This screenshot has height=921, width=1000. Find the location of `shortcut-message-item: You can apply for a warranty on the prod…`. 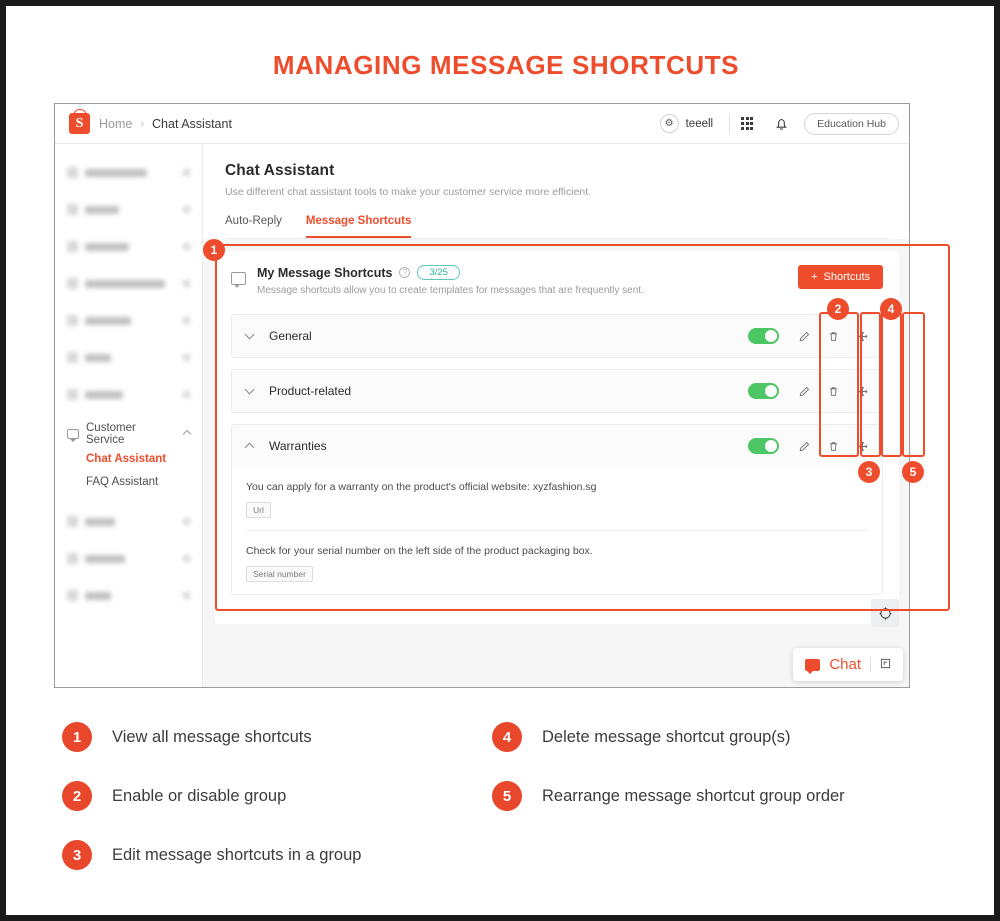

shortcut-message-item: You can apply for a warranty on the prod… is located at coordinates (557, 498).